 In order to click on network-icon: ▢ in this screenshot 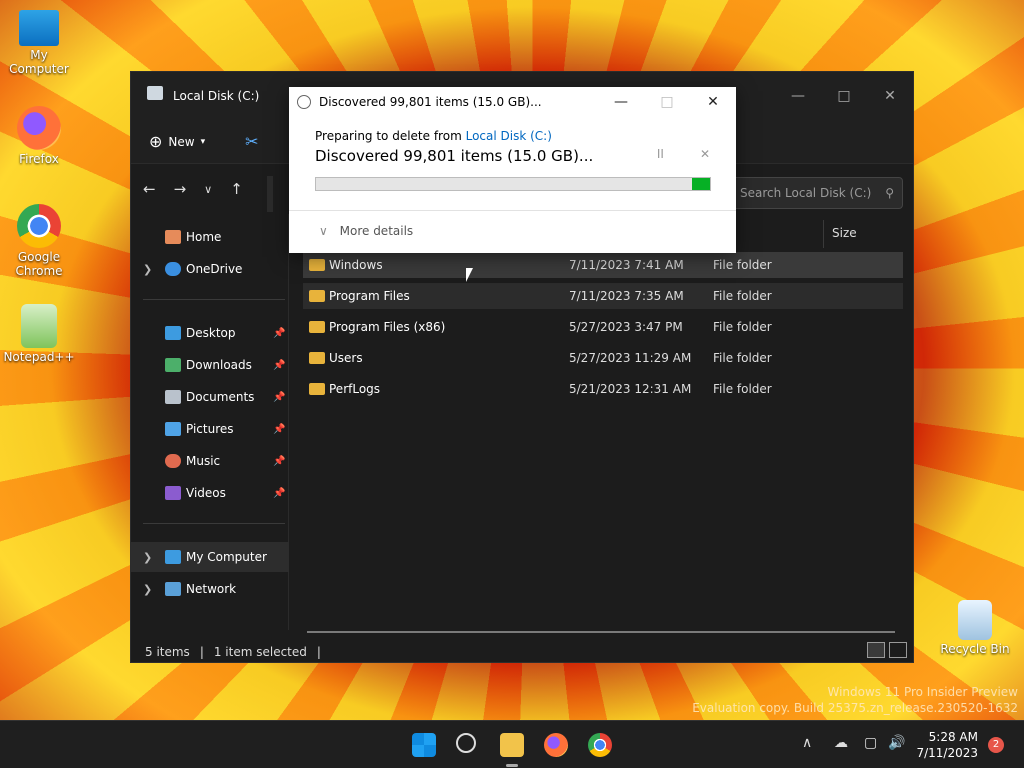, I will do `click(870, 743)`.